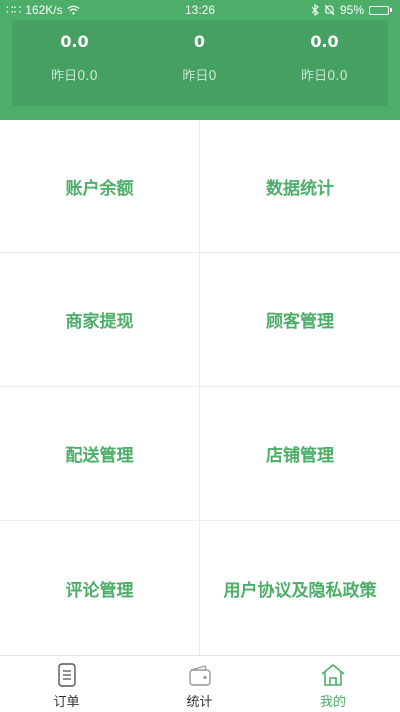 The height and width of the screenshot is (712, 400). Describe the element at coordinates (74, 63) in the screenshot. I see `stat-1: 0.0 昨日0.0` at that location.